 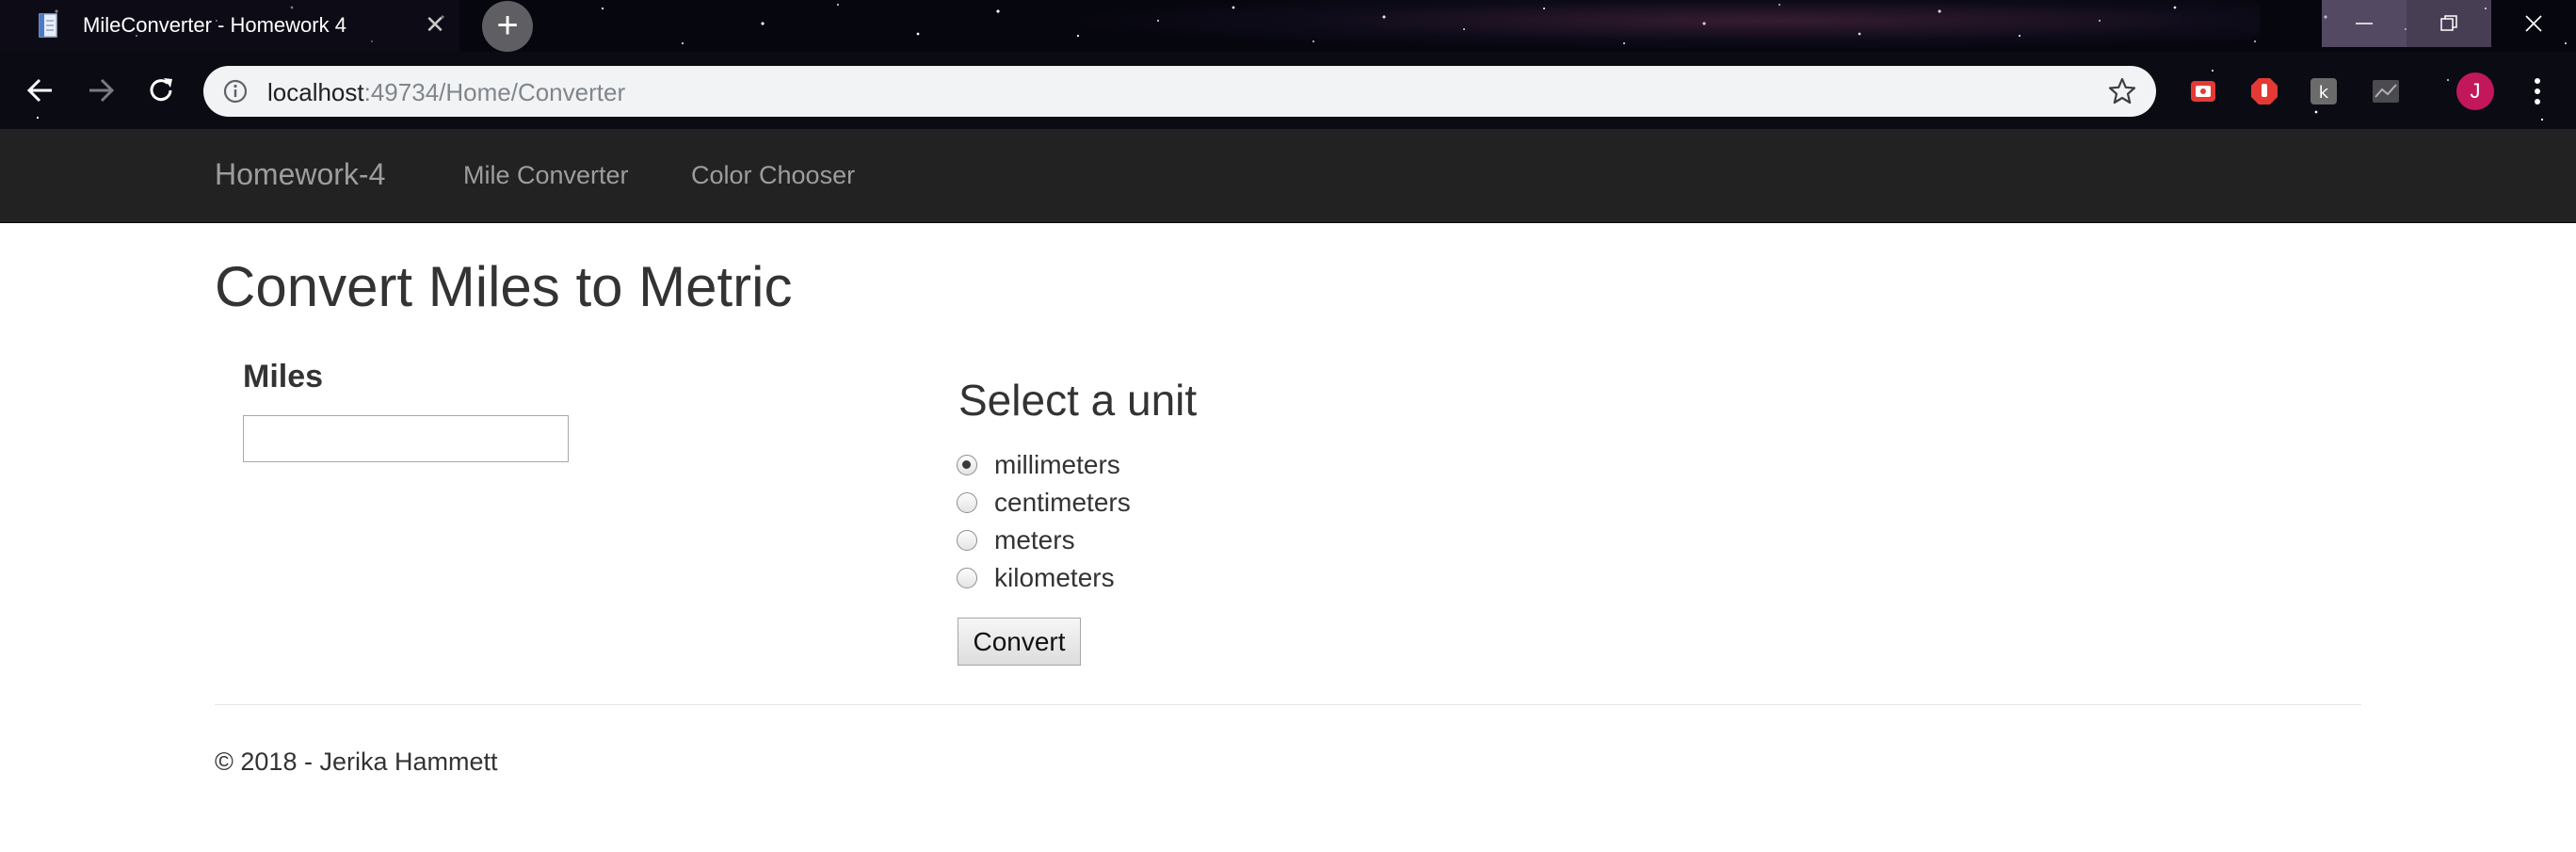 What do you see at coordinates (1062, 502) in the screenshot?
I see `radio-label: centimeters` at bounding box center [1062, 502].